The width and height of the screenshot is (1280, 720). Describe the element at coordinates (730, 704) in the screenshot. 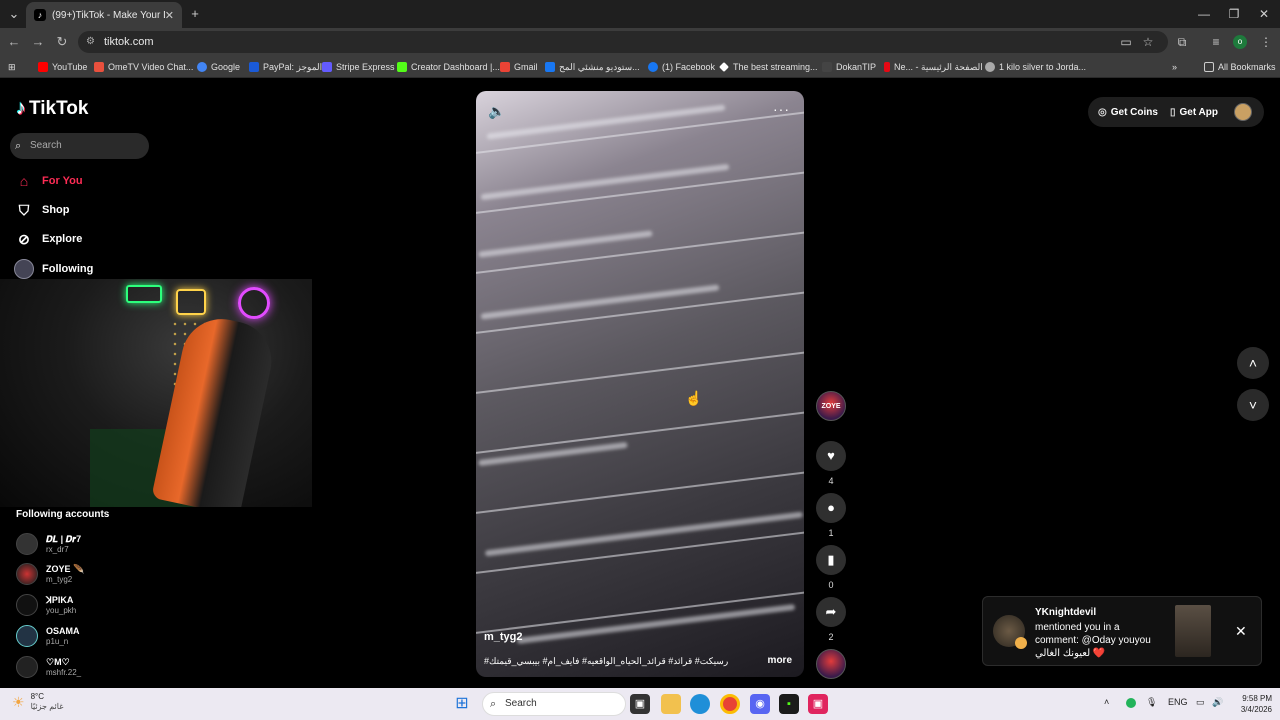

I see `chrome-icon` at that location.